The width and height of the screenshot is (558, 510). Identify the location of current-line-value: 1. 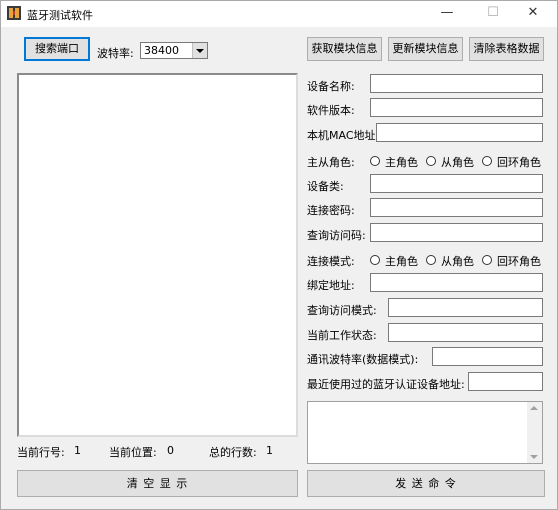
(77, 450).